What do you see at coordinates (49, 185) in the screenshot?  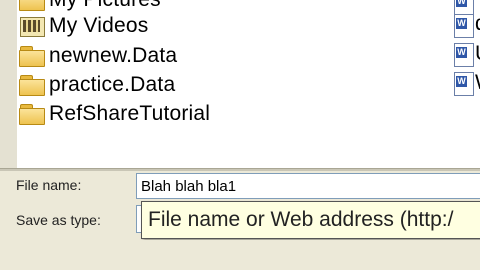 I see `file-name-label: File name:` at bounding box center [49, 185].